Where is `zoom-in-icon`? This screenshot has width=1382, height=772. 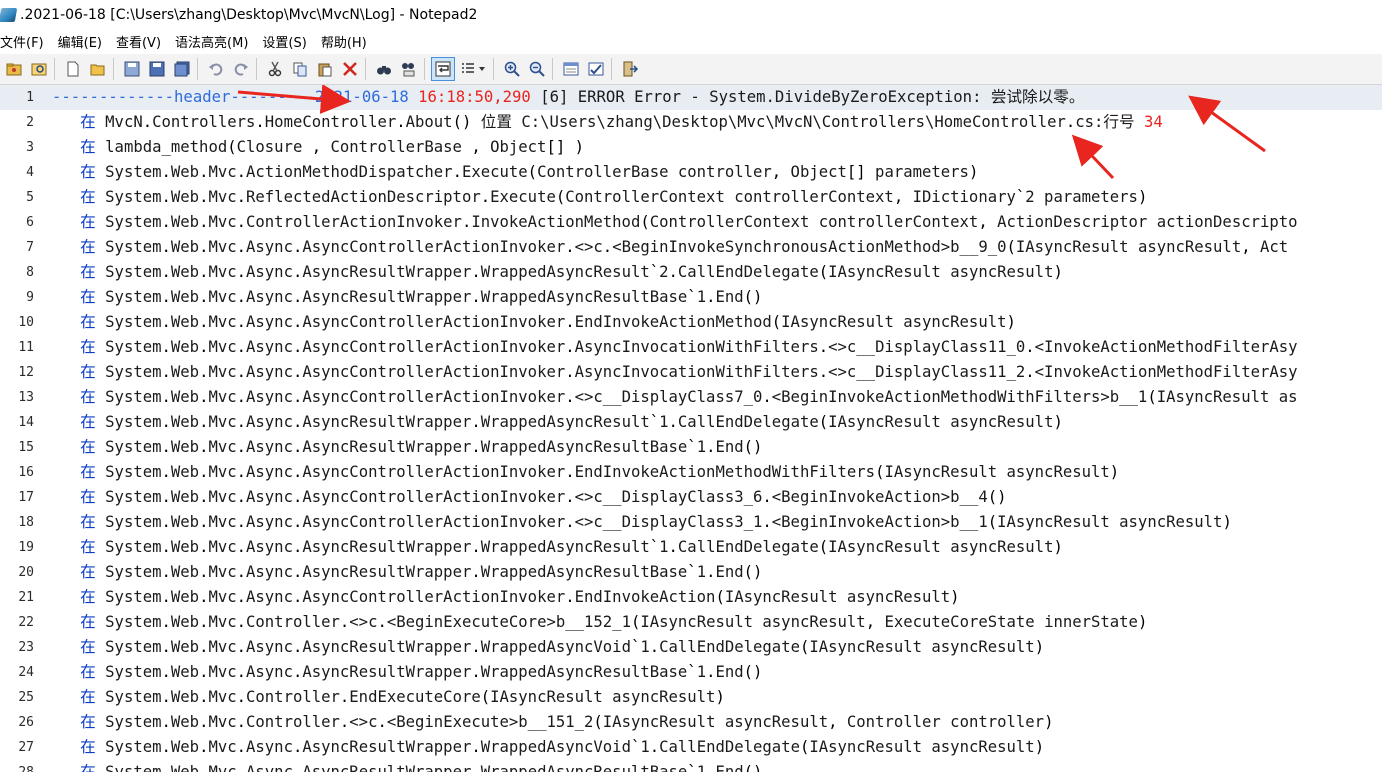
zoom-in-icon is located at coordinates (512, 69).